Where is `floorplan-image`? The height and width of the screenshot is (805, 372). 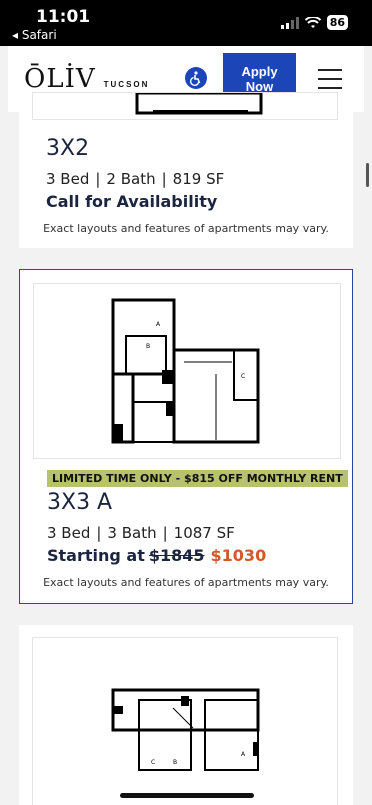
floorplan-image is located at coordinates (185, 105).